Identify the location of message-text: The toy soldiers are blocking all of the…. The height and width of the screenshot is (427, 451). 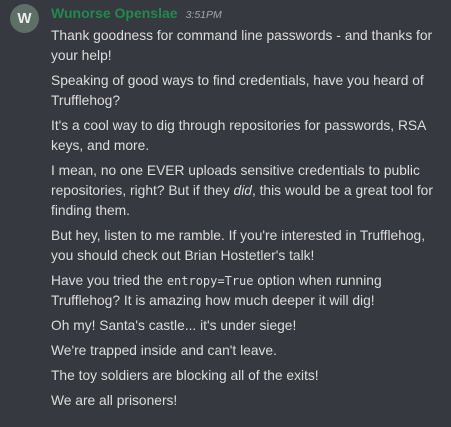
(185, 375).